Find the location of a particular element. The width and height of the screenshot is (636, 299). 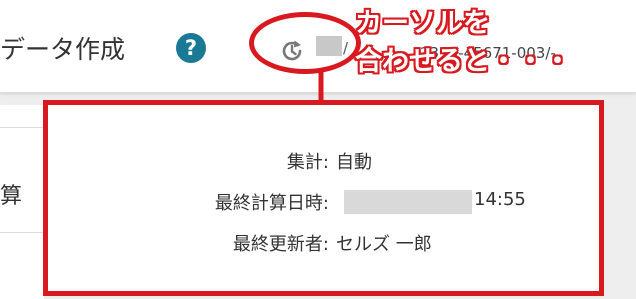

callout-line1: カーソルを is located at coordinates (422, 23).